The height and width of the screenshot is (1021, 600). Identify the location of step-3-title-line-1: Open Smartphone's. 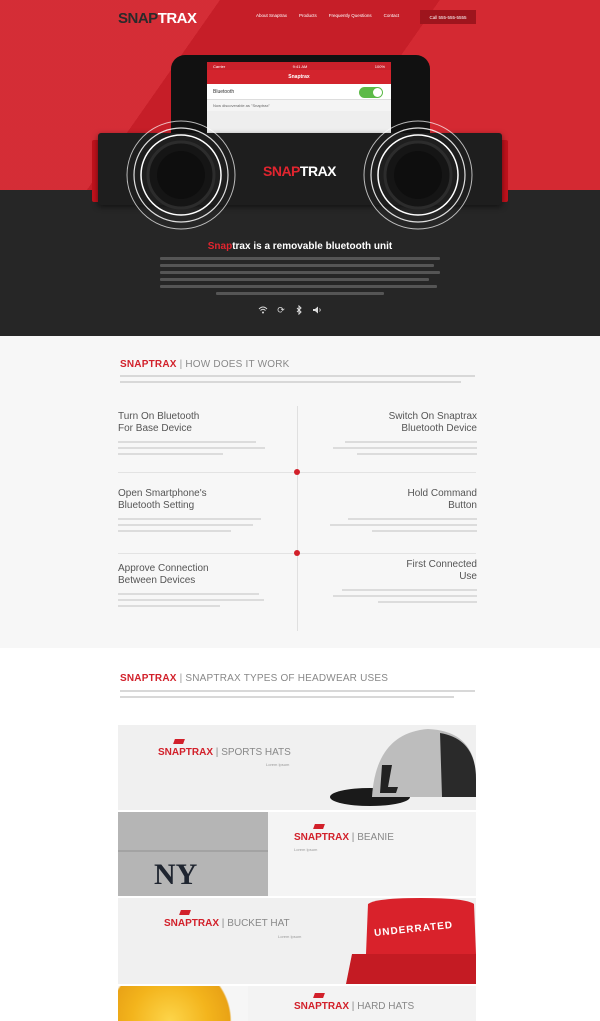
(162, 493).